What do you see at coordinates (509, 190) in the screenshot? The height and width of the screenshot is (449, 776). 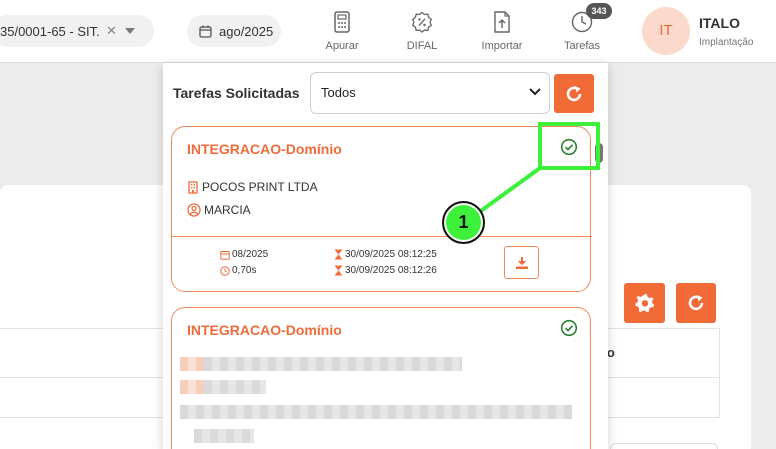 I see `annotation-connector` at bounding box center [509, 190].